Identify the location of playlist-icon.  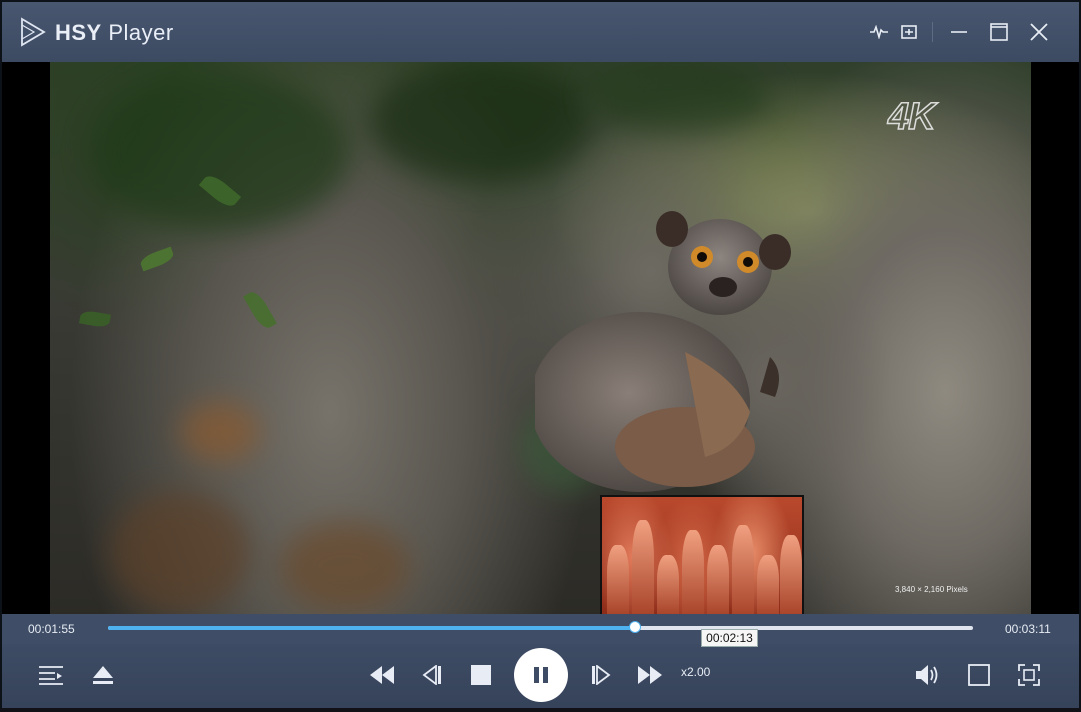
(51, 675).